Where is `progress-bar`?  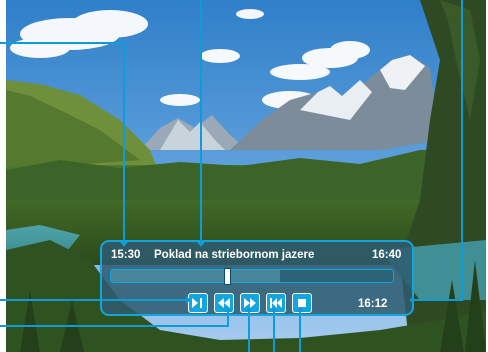
progress-bar is located at coordinates (252, 276).